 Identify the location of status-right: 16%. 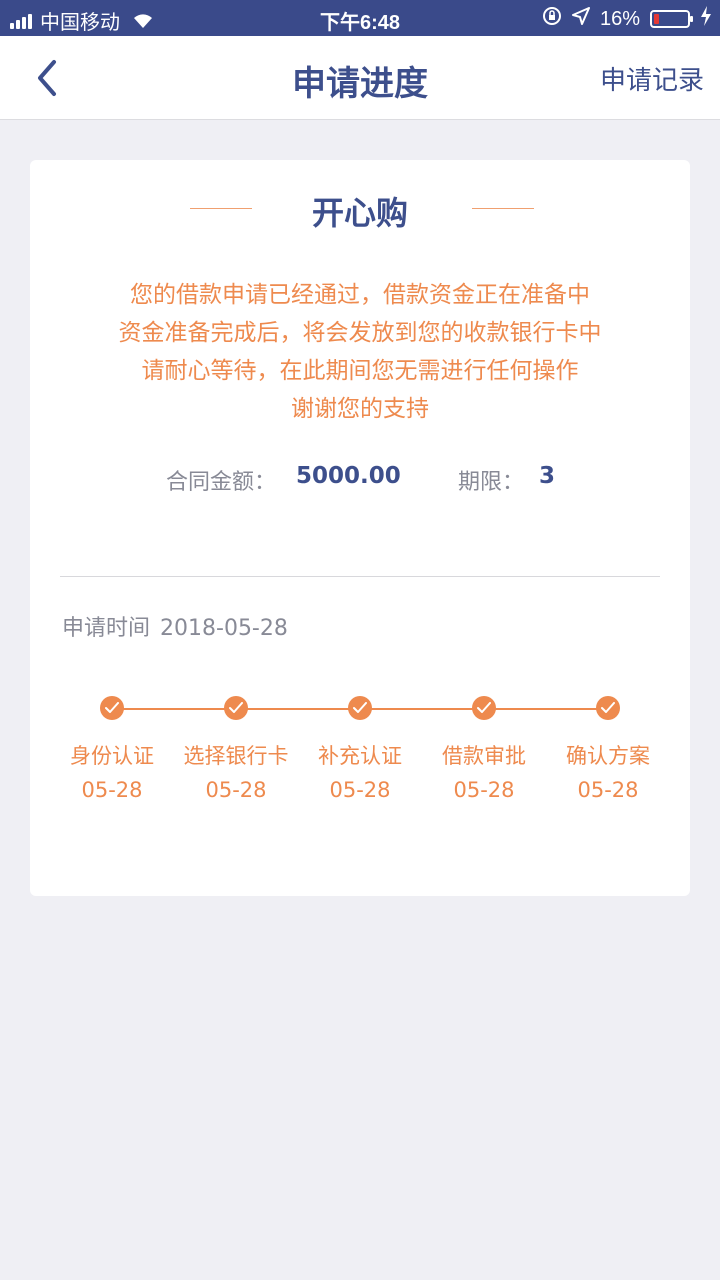
(627, 19).